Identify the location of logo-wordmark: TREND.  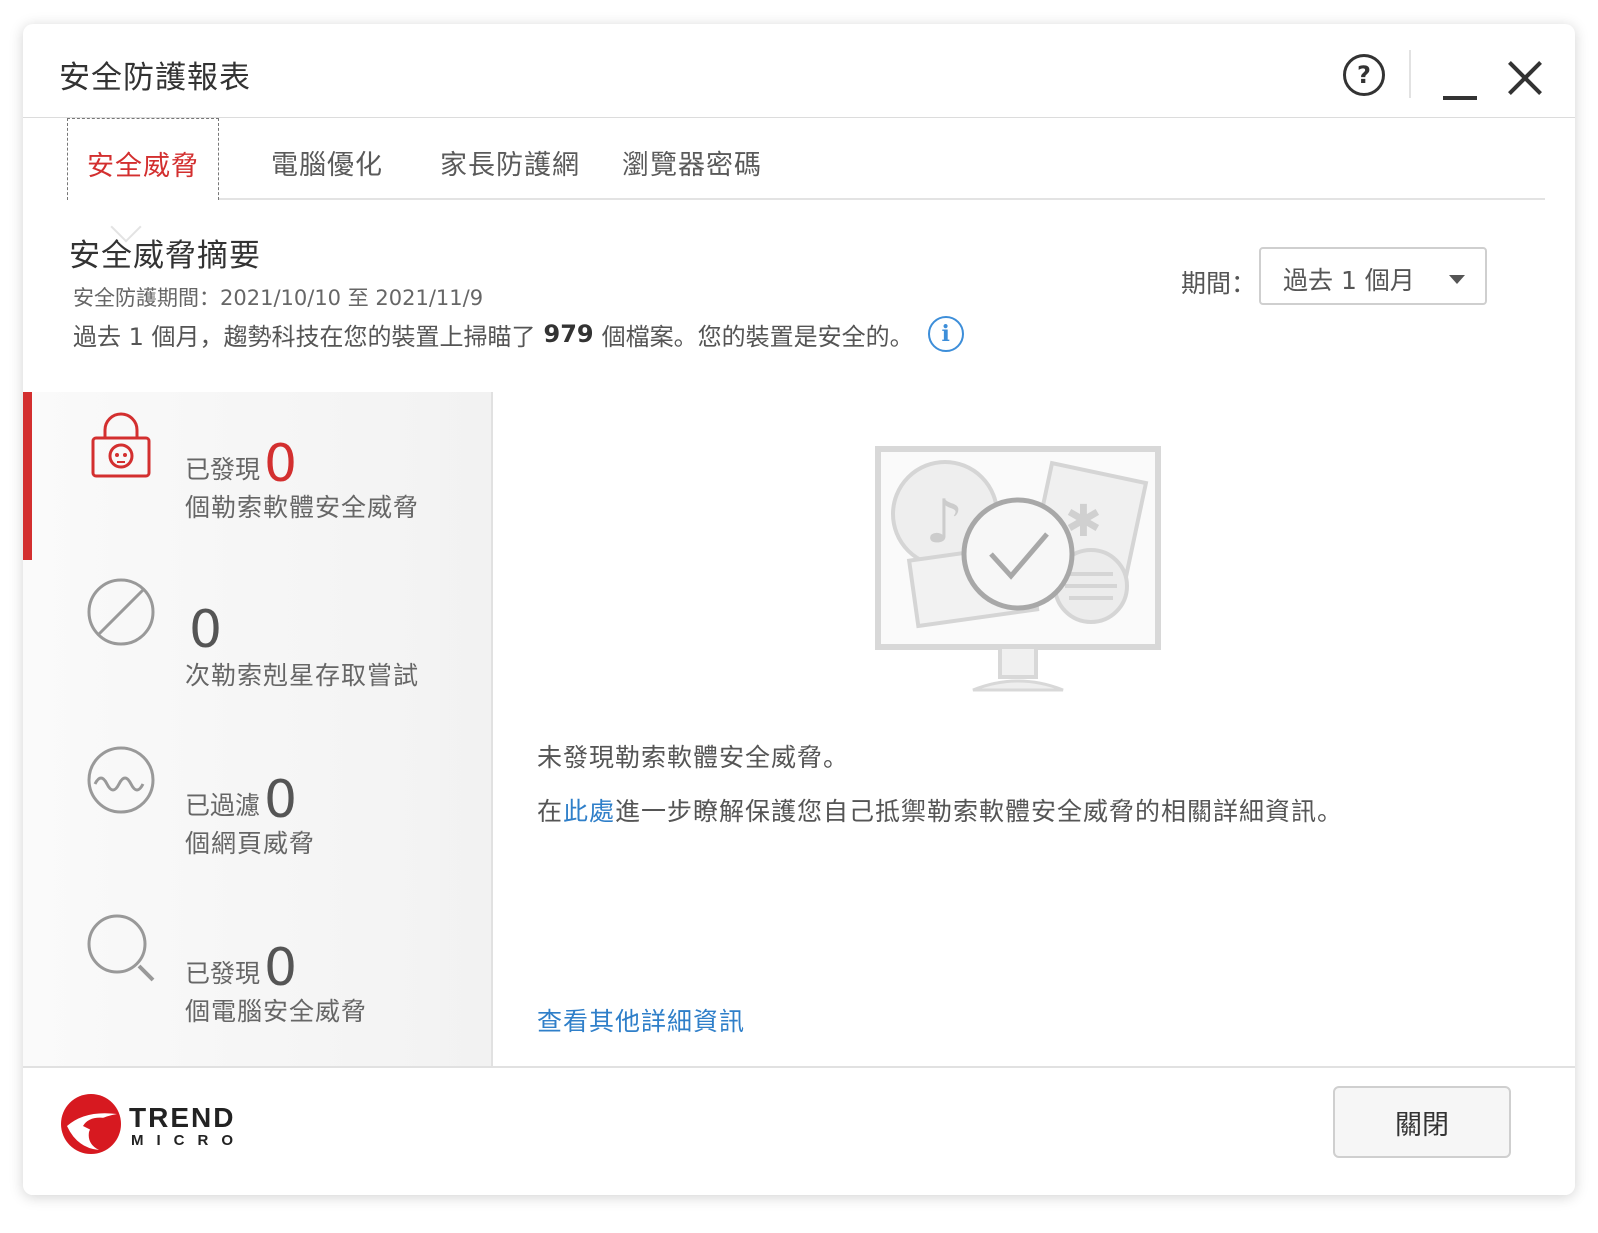
(182, 1117).